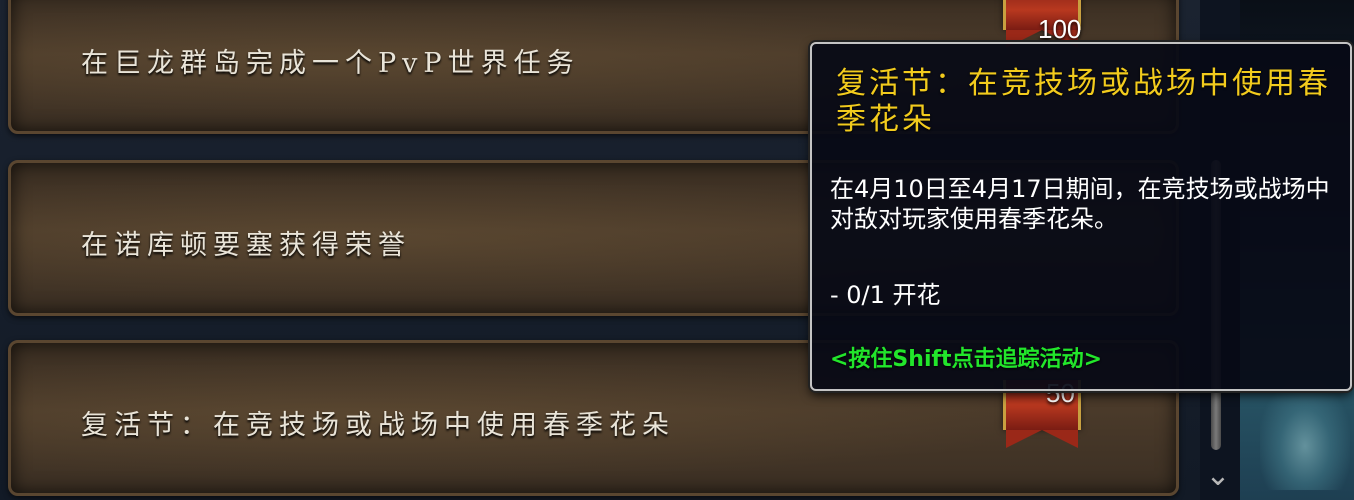  What do you see at coordinates (378, 425) in the screenshot?
I see `activity-name: 复活节：在竞技场或战场中使用春季花朵` at bounding box center [378, 425].